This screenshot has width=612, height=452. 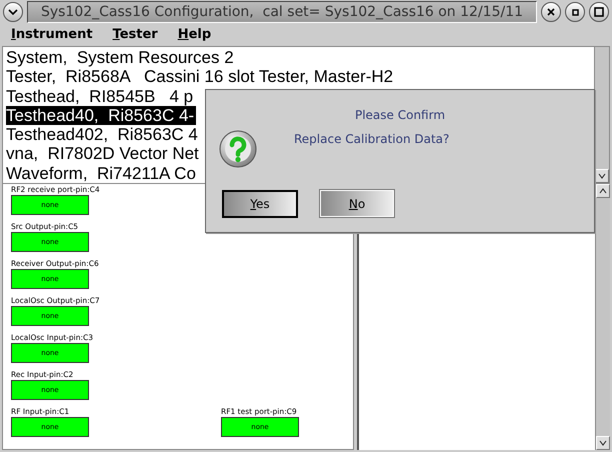 I want to click on small-square-icon, so click(x=575, y=12).